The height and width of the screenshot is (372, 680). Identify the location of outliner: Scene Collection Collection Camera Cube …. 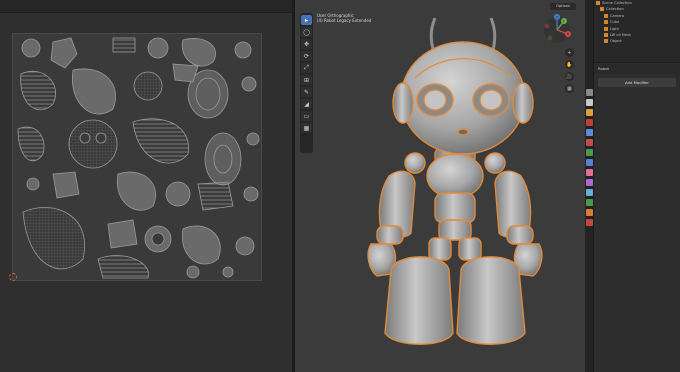
(637, 31).